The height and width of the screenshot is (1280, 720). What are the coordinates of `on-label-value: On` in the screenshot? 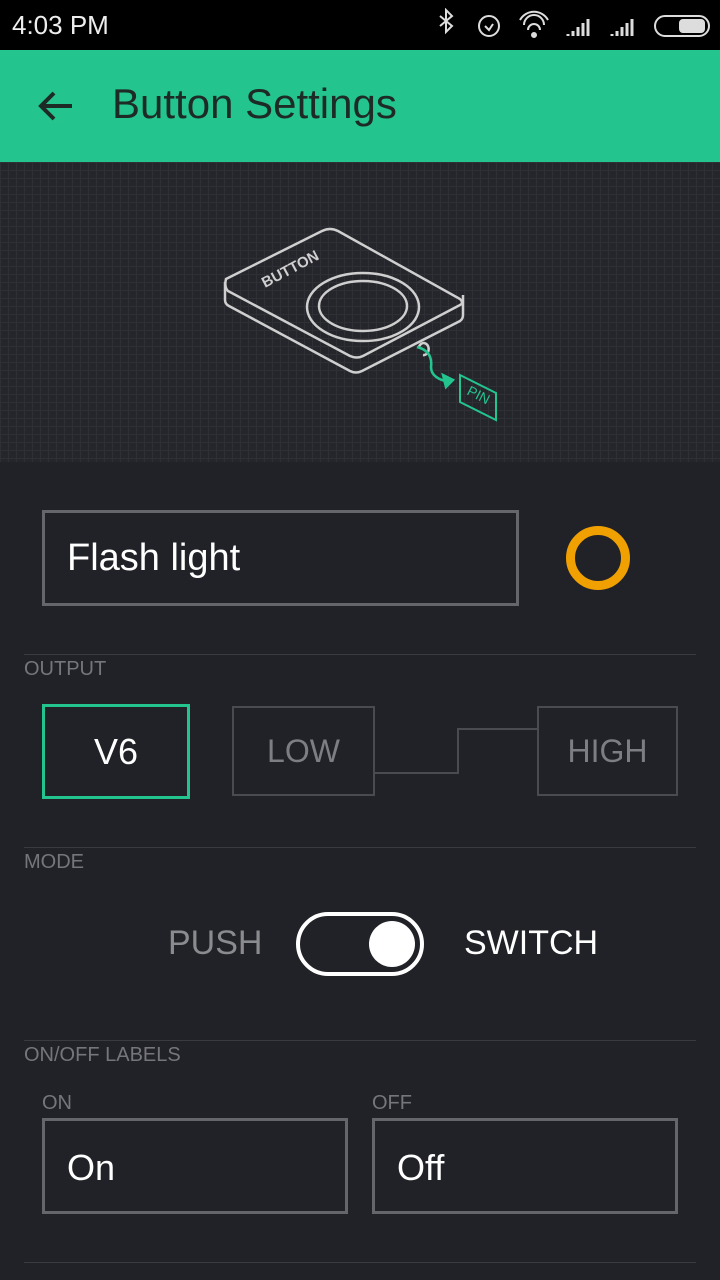 It's located at (91, 1167).